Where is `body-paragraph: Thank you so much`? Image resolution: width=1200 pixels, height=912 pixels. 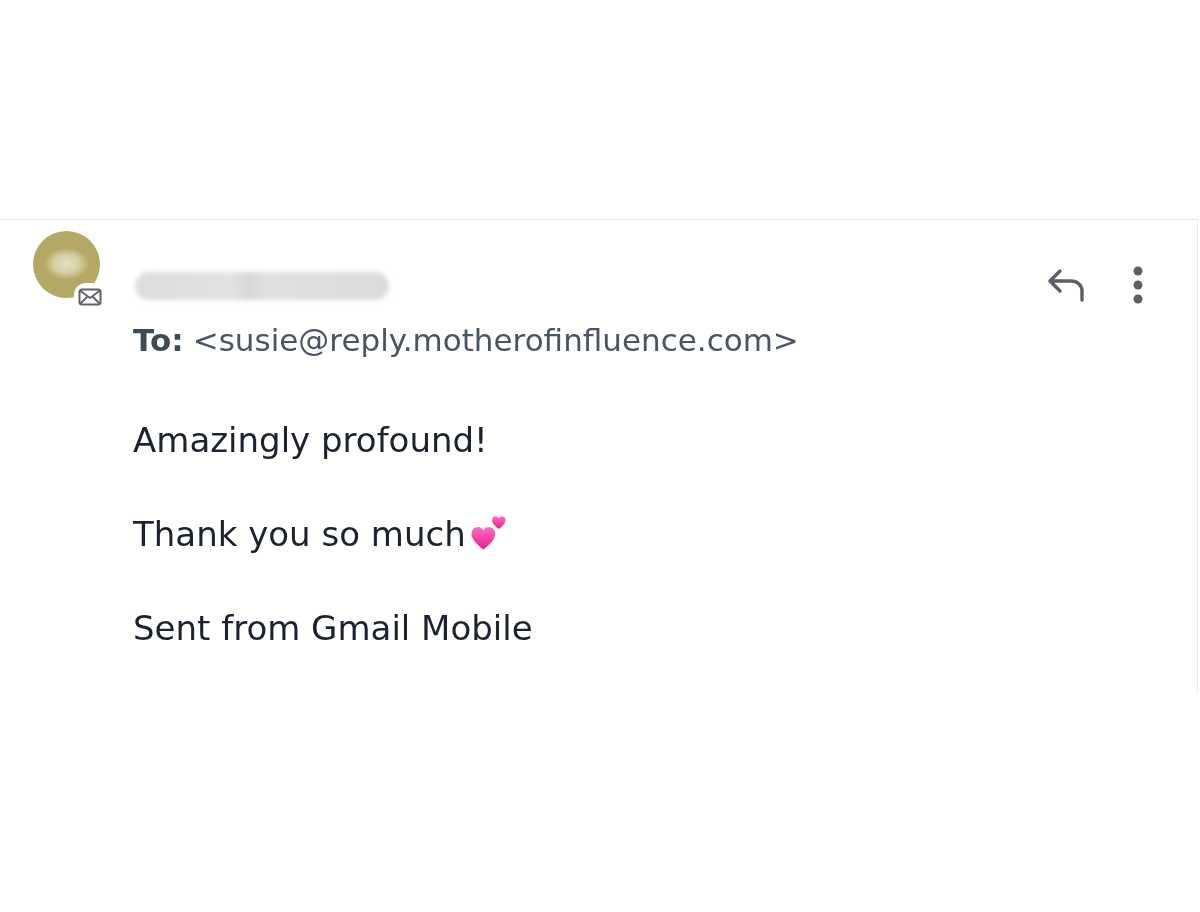 body-paragraph: Thank you so much is located at coordinates (299, 534).